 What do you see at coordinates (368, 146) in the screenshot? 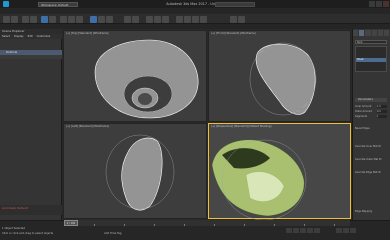
I see `checkbox-label: Override Inner Mat ID` at bounding box center [368, 146].